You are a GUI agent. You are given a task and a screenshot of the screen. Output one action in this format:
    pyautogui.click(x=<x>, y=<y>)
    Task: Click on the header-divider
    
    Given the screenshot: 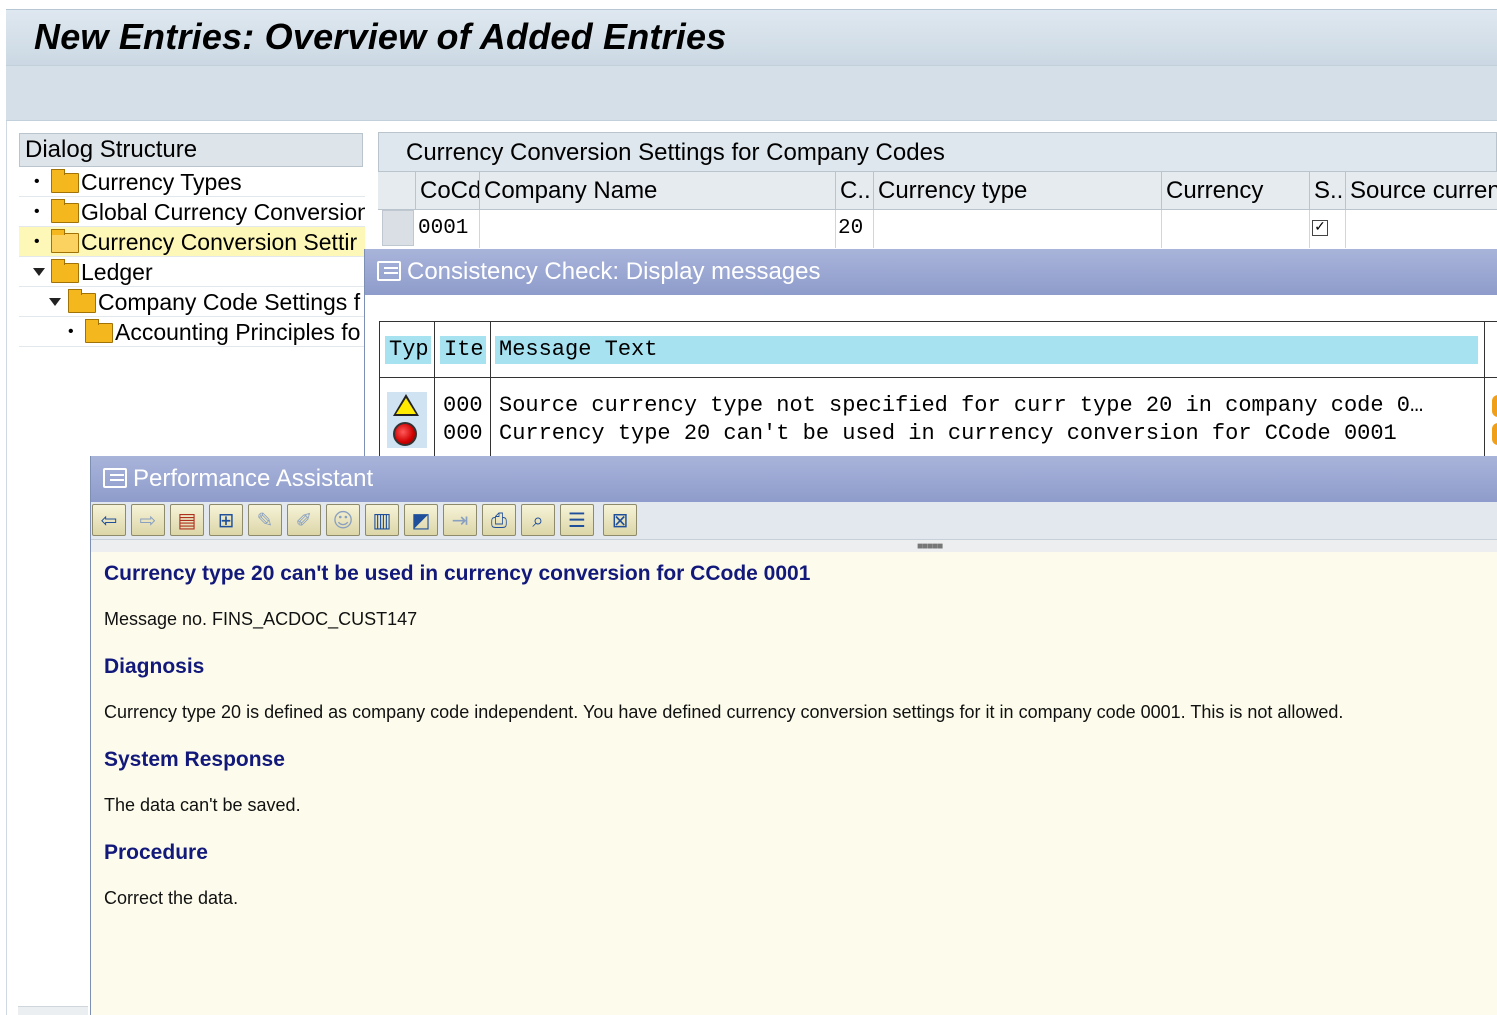 What is the action you would take?
    pyautogui.click(x=938, y=377)
    